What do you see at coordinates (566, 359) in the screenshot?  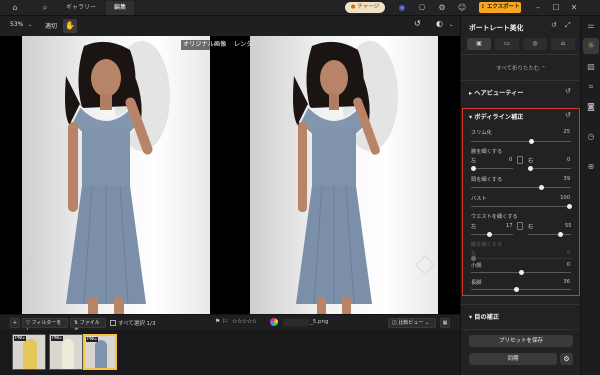 I see `sync-settings-icon: ⚙` at bounding box center [566, 359].